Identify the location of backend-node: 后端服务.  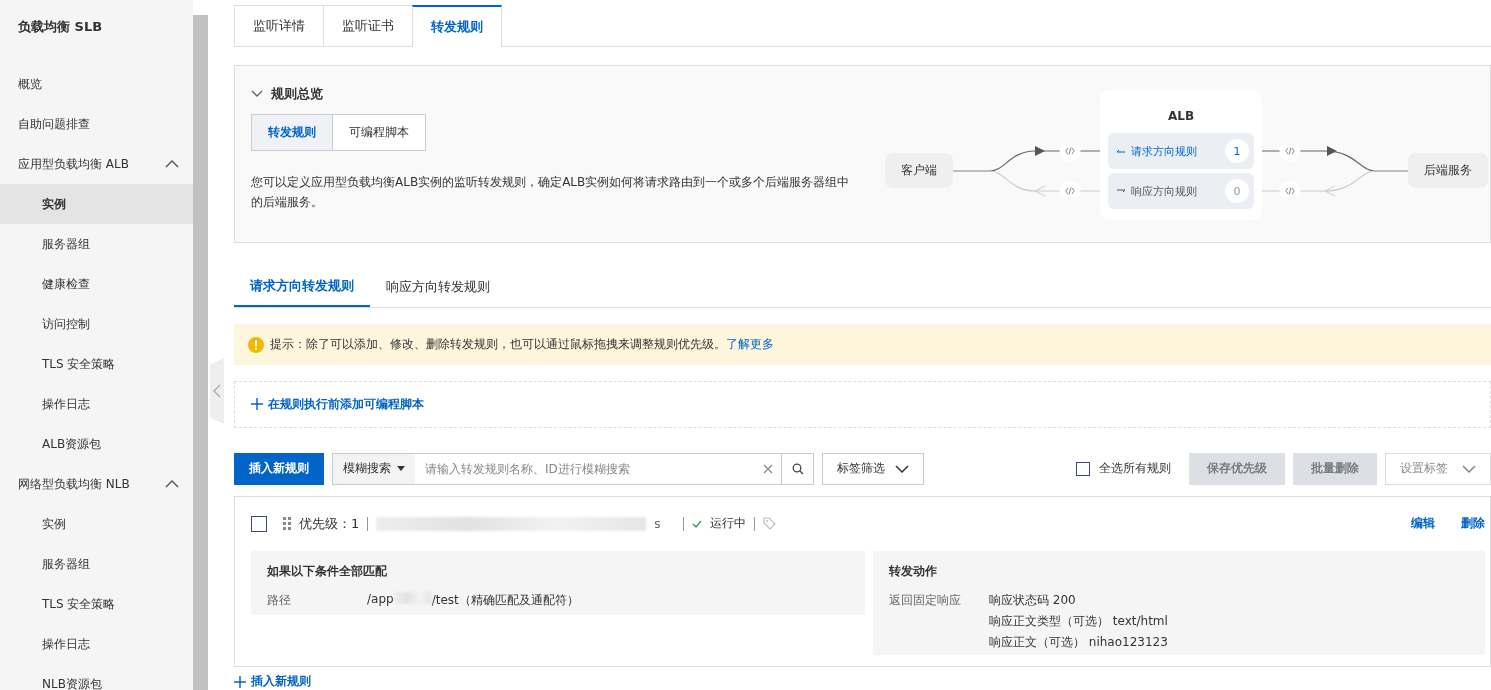
(1448, 170).